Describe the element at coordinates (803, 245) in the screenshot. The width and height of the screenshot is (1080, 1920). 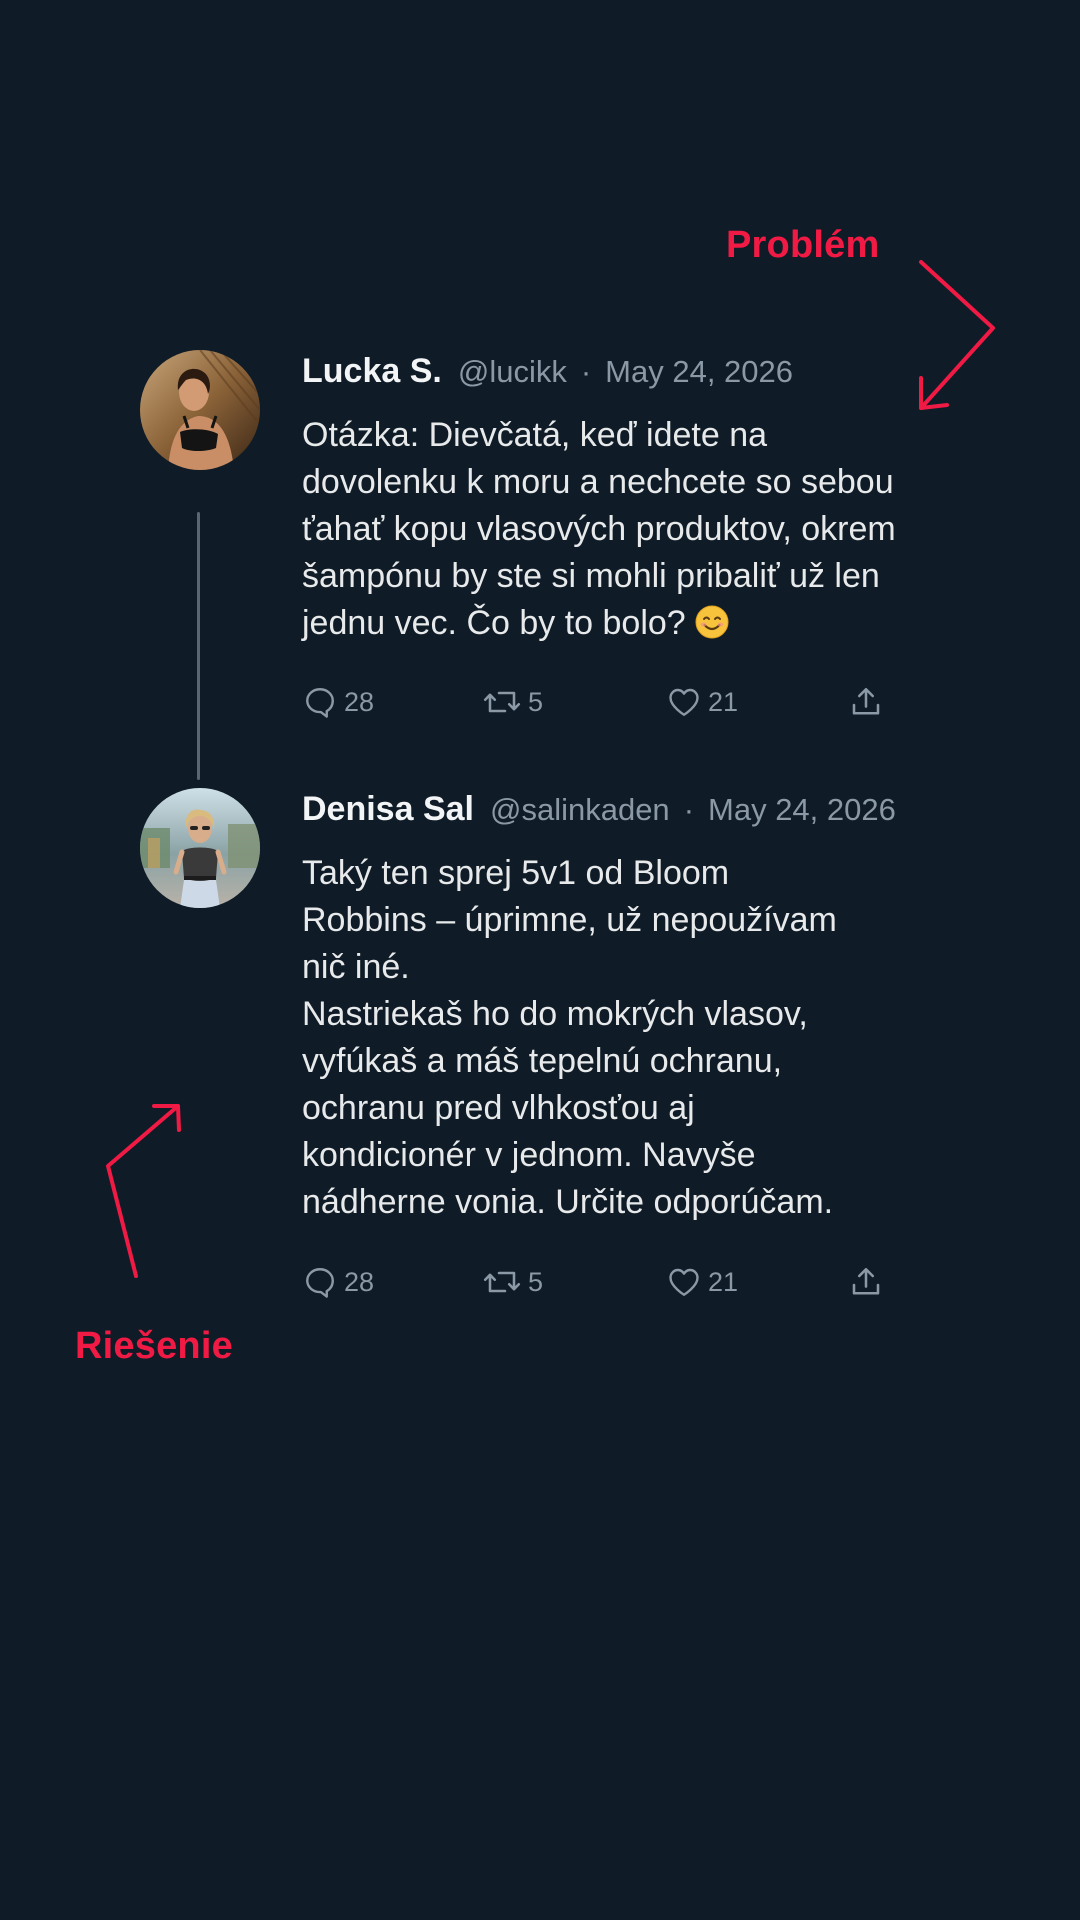
I see `problem-label: Problém` at that location.